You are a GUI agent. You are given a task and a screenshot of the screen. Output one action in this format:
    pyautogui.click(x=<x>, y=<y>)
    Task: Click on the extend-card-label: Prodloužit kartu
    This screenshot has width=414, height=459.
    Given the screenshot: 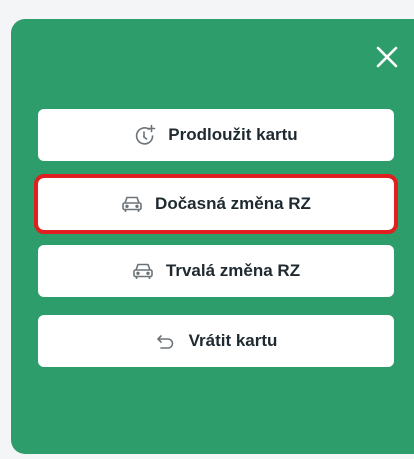 What is the action you would take?
    pyautogui.click(x=233, y=134)
    